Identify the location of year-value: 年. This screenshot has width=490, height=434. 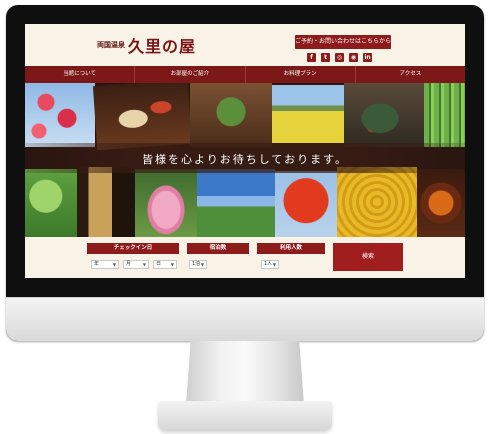
(97, 264).